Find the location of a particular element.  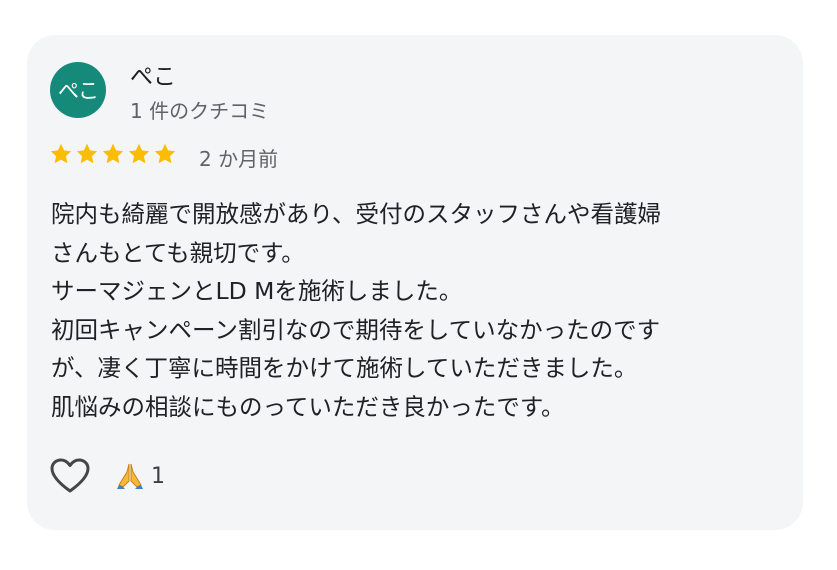

like-button is located at coordinates (70, 476).